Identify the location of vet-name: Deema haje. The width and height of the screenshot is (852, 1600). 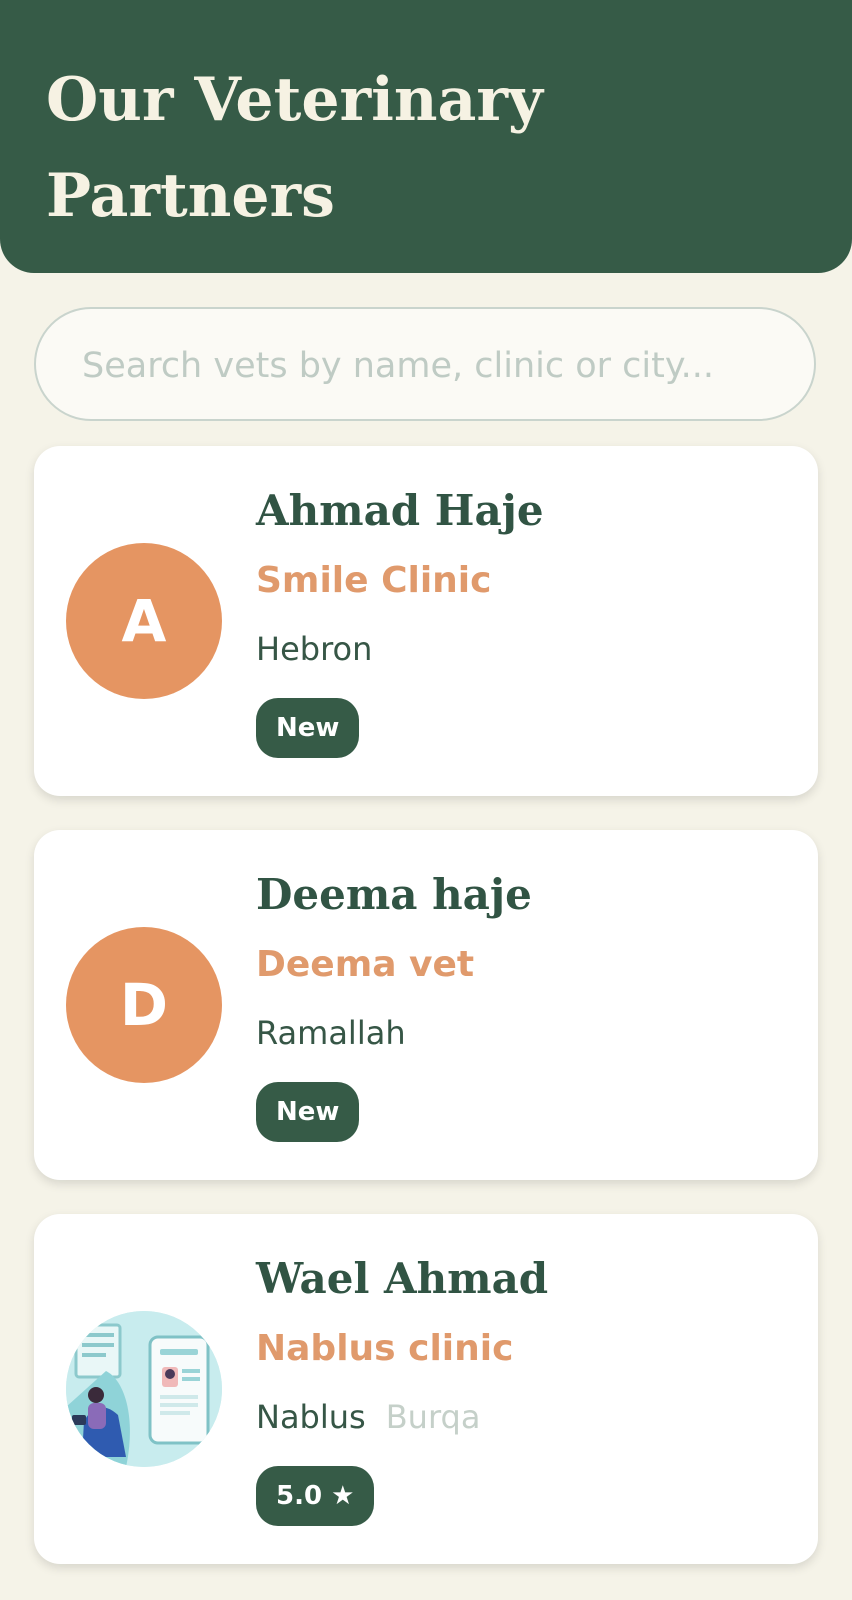
(394, 894).